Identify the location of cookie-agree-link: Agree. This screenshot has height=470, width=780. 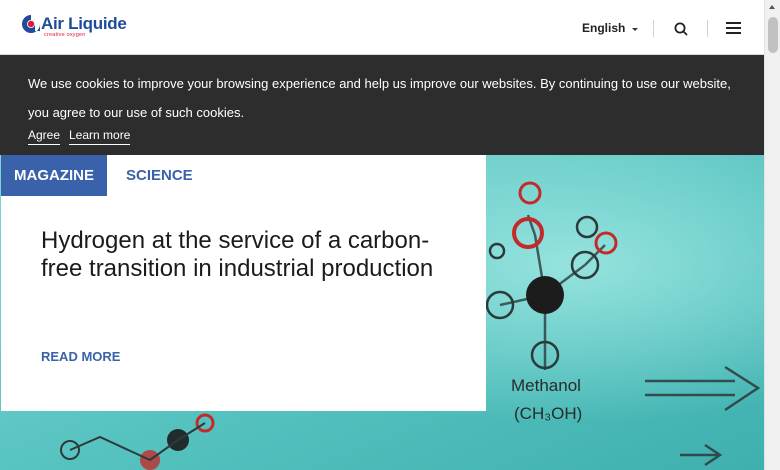
(44, 136).